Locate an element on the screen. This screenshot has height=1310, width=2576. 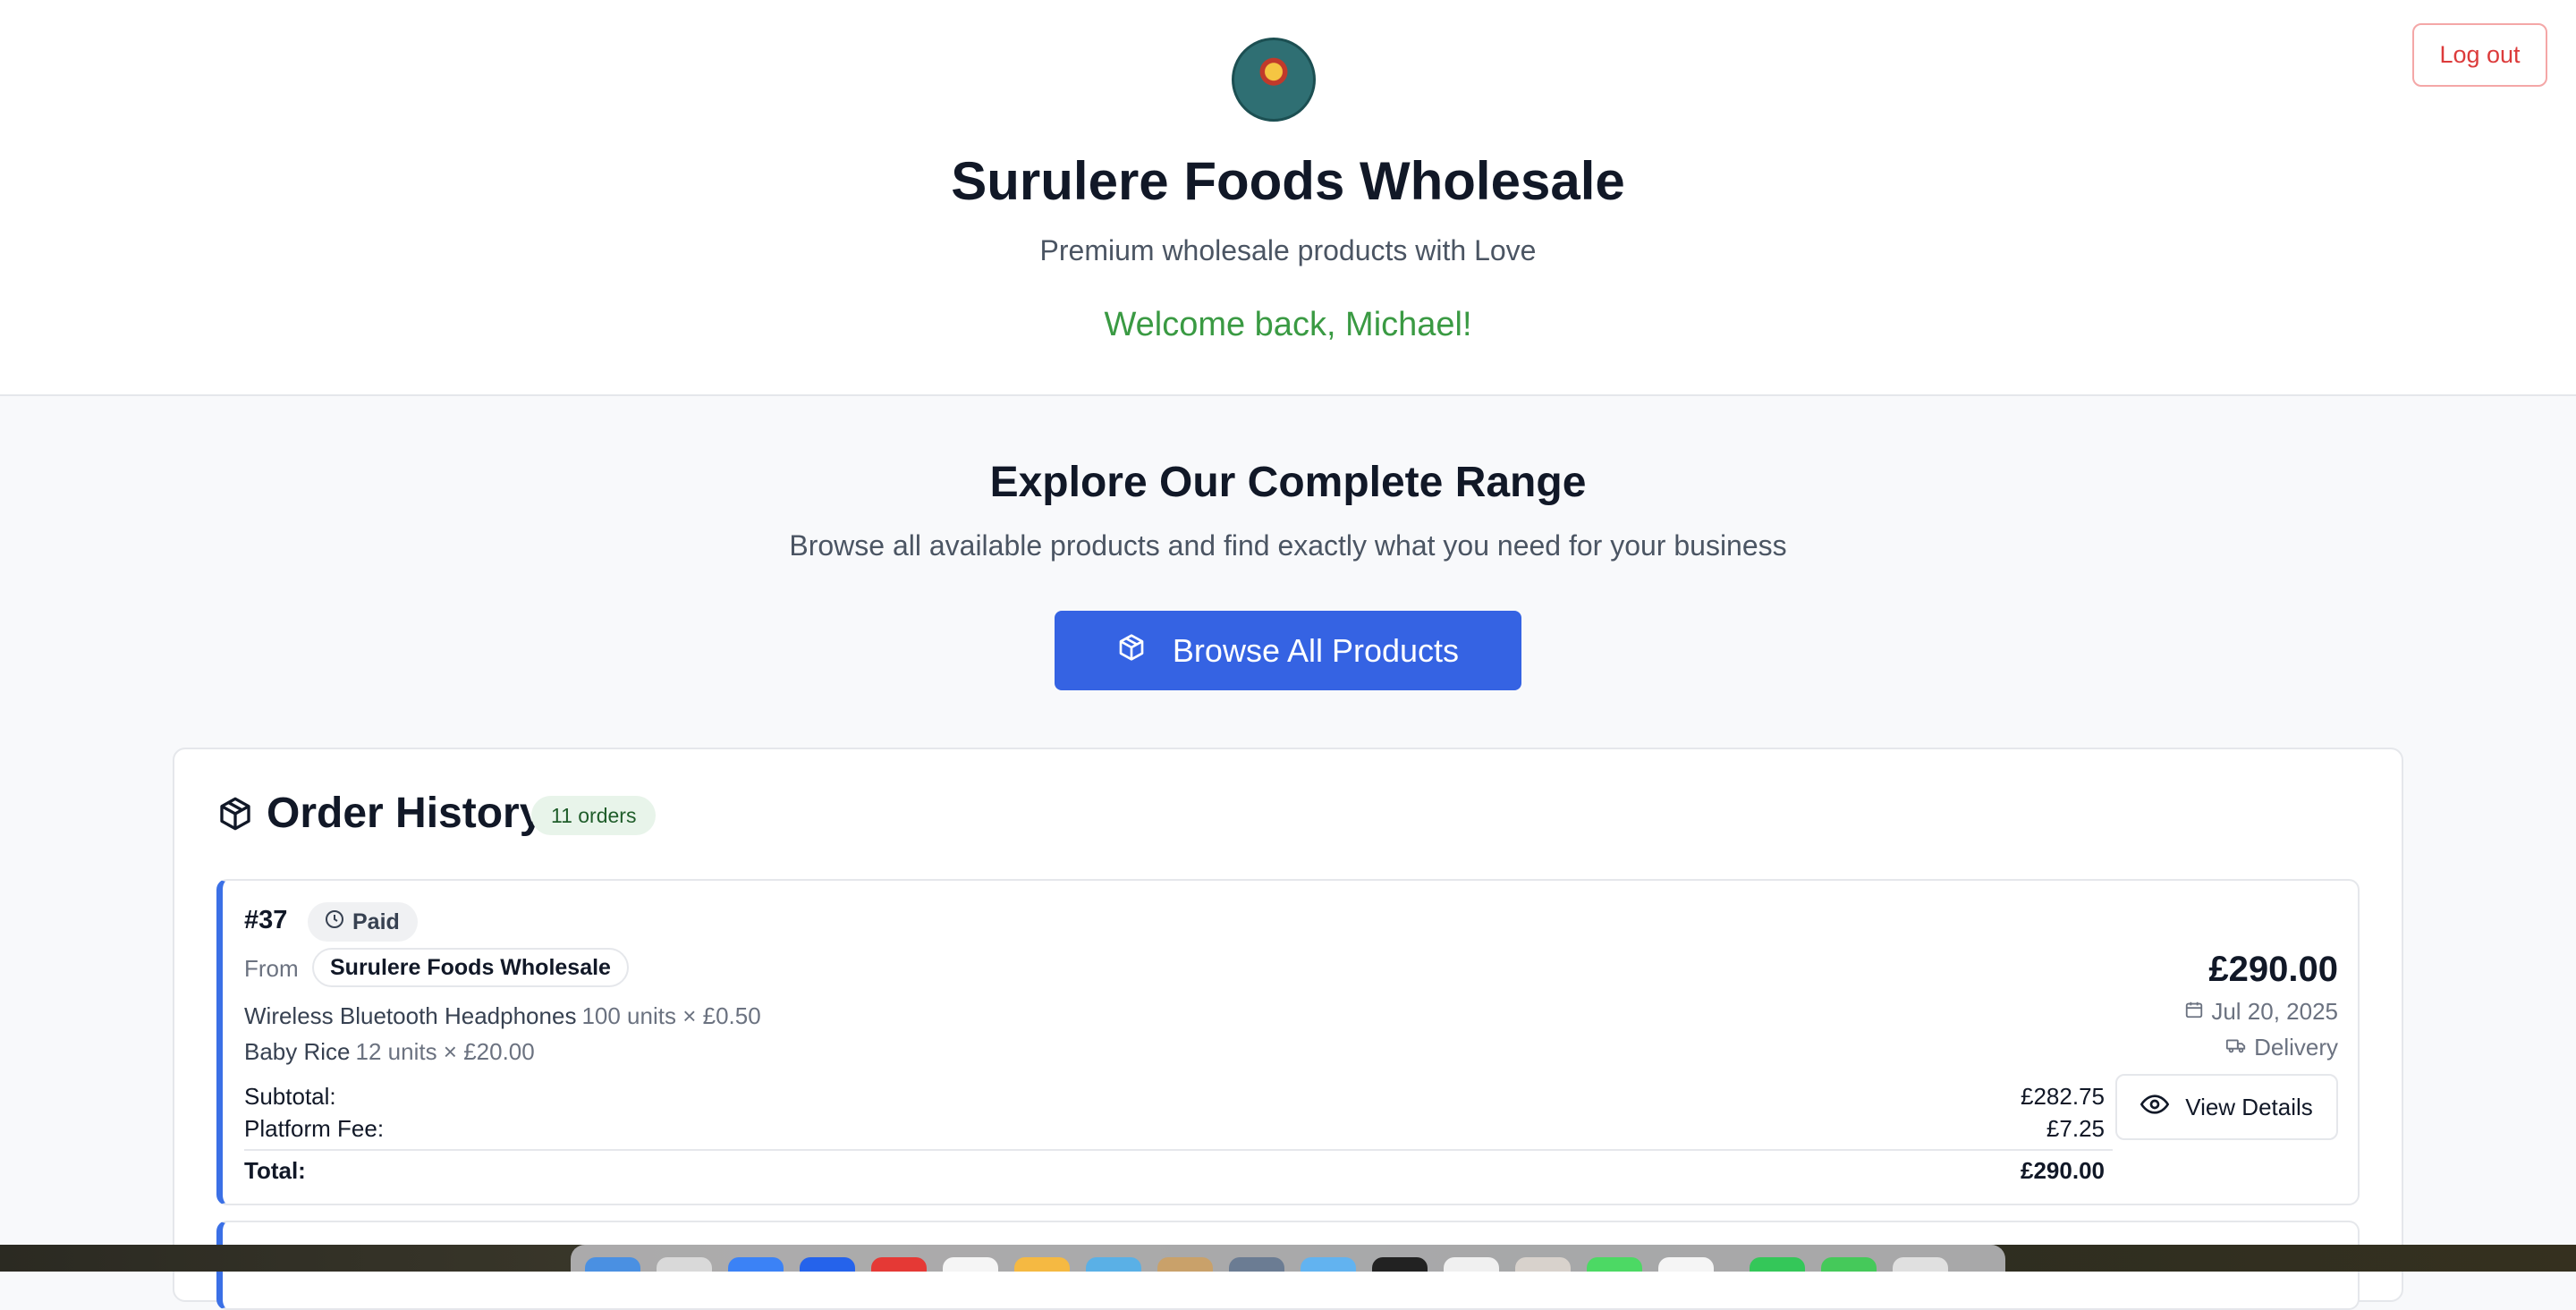
subtotal-value: £282.75 is located at coordinates (2063, 1096).